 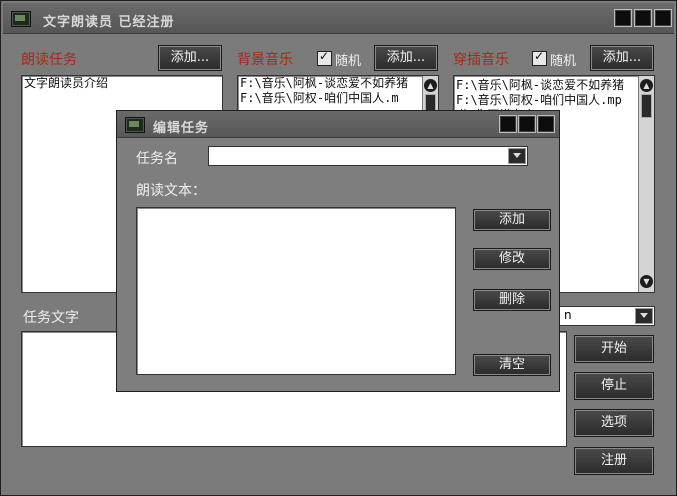 I want to click on bgm-random-checkbox, so click(x=324, y=57).